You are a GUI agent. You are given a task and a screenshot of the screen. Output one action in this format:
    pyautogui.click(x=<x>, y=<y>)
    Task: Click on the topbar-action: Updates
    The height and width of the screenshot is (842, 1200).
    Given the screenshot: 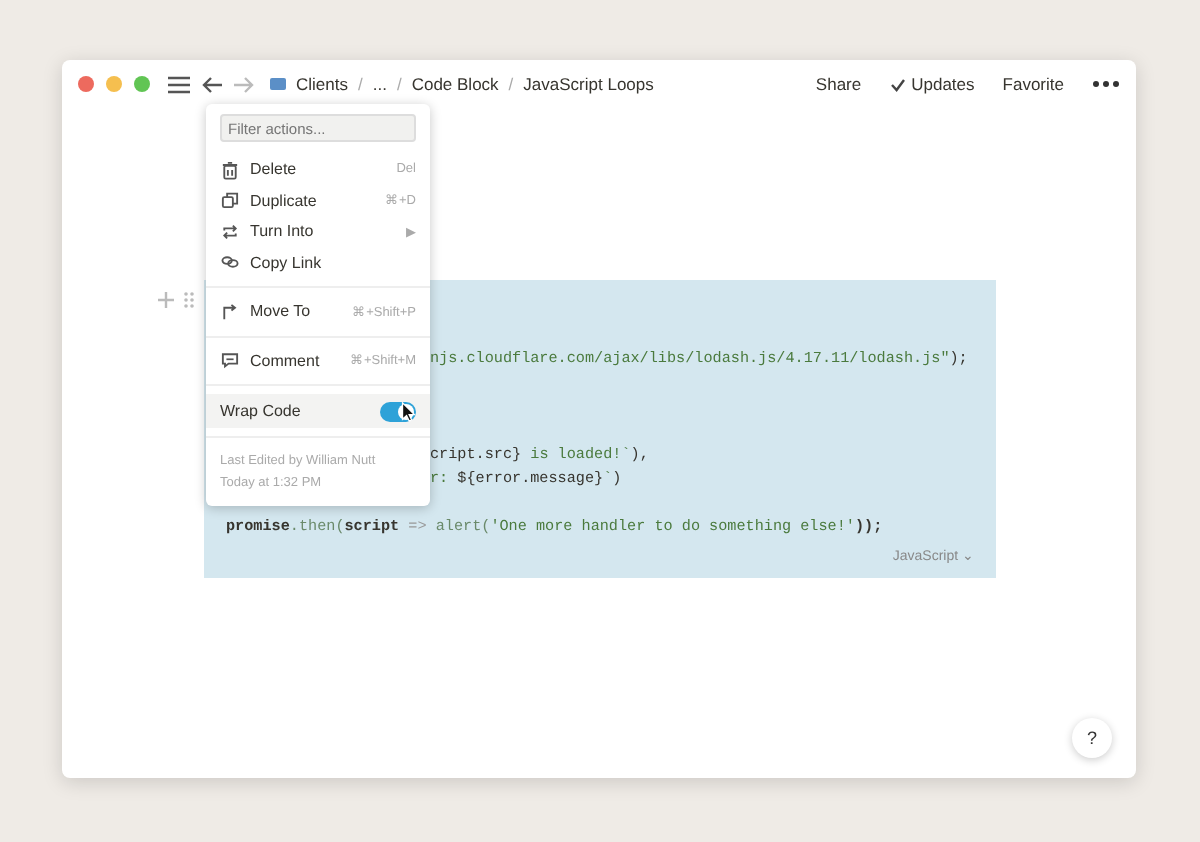 What is the action you would take?
    pyautogui.click(x=932, y=84)
    